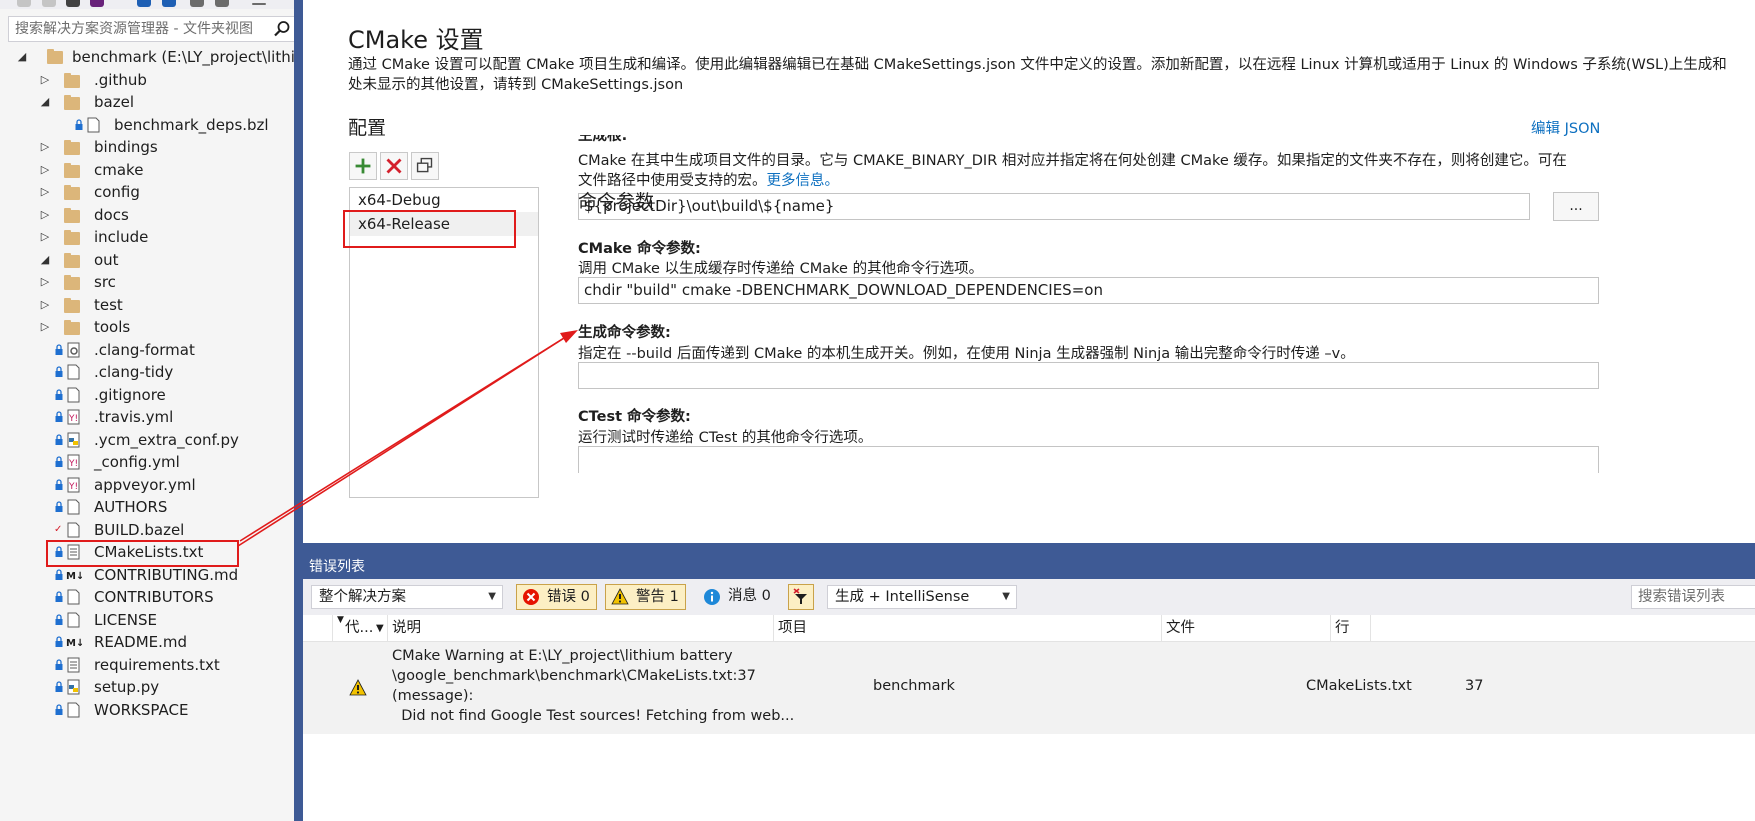  Describe the element at coordinates (968, 628) in the screenshot. I see `column-project: 项目` at that location.